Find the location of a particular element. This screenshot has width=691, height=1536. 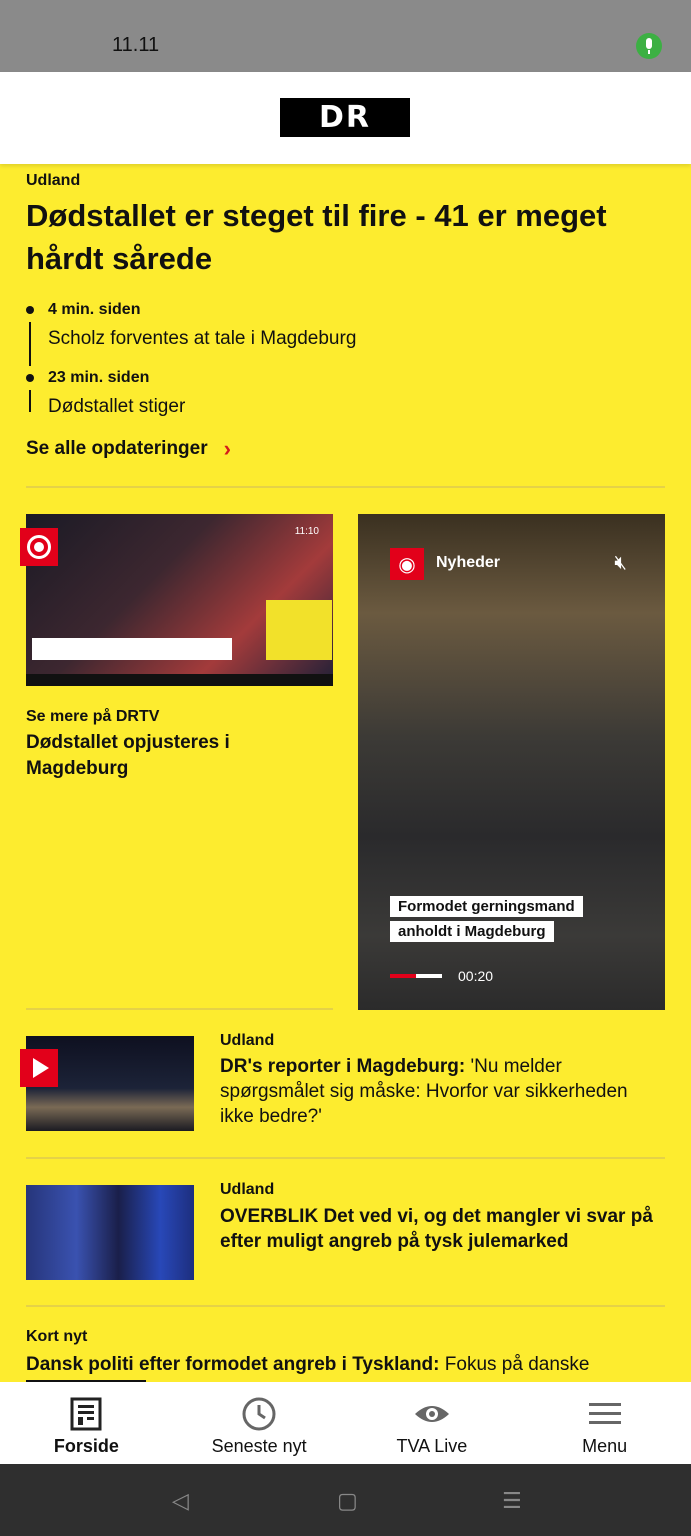

video-progress-bar is located at coordinates (416, 976).